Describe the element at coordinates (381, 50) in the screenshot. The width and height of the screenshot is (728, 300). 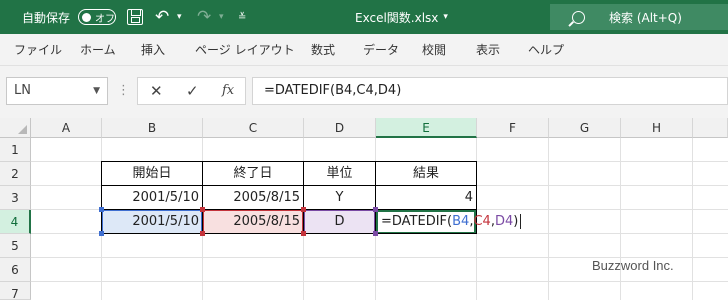
I see `tab-data: データ` at that location.